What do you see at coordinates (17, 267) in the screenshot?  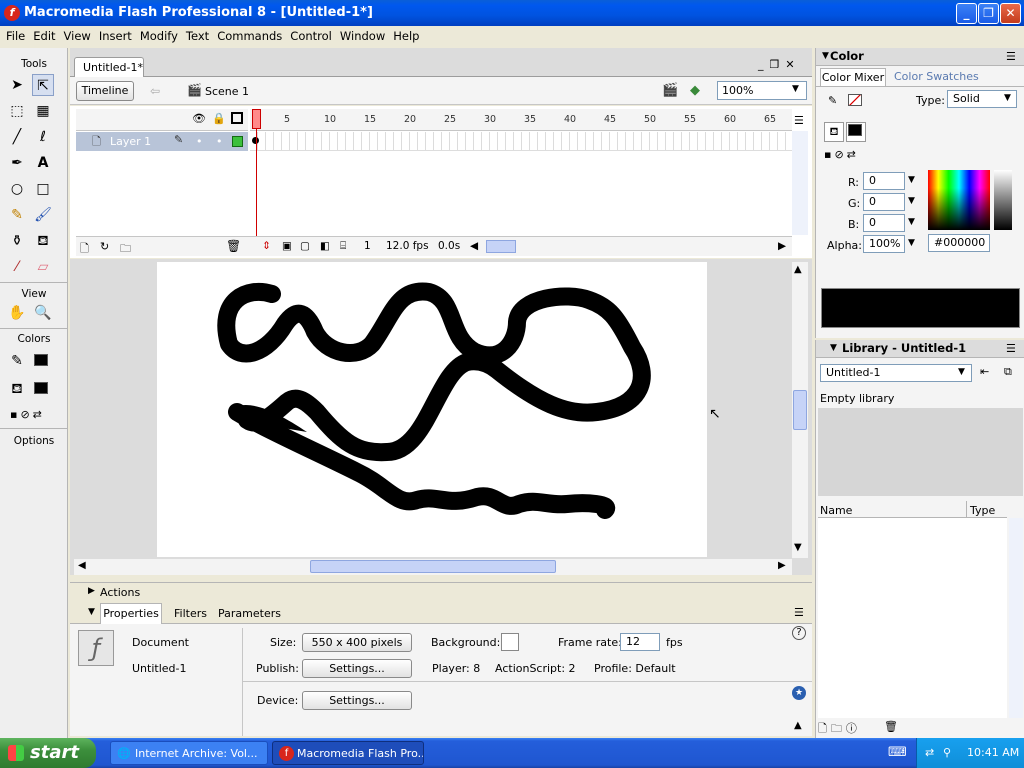 I see `eyedropper-tool-icon: ⁄` at bounding box center [17, 267].